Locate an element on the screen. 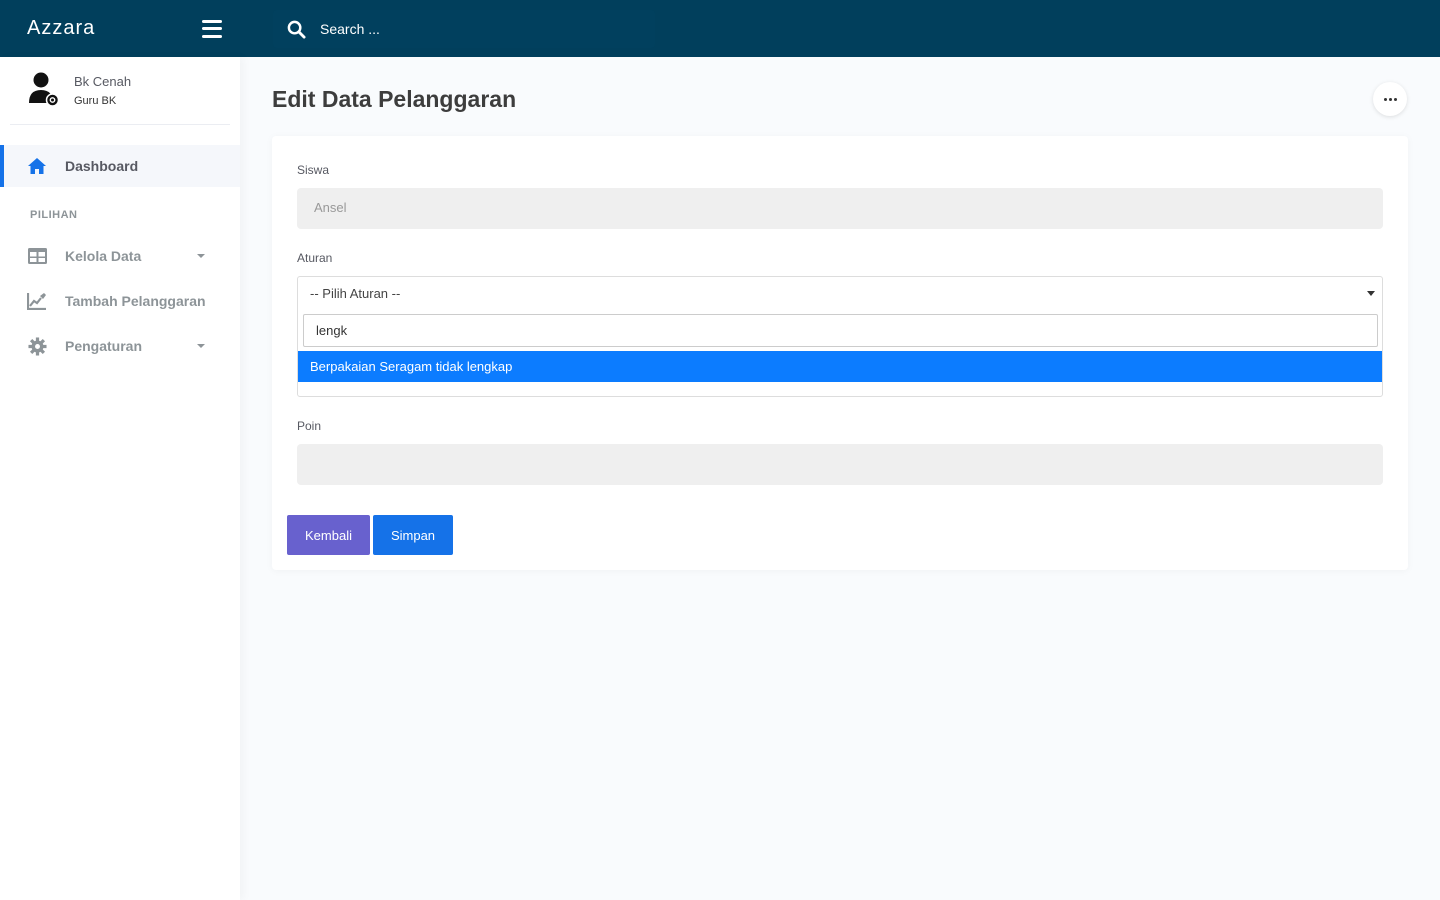 The width and height of the screenshot is (1440, 900). simpan-button: Simpan is located at coordinates (413, 535).